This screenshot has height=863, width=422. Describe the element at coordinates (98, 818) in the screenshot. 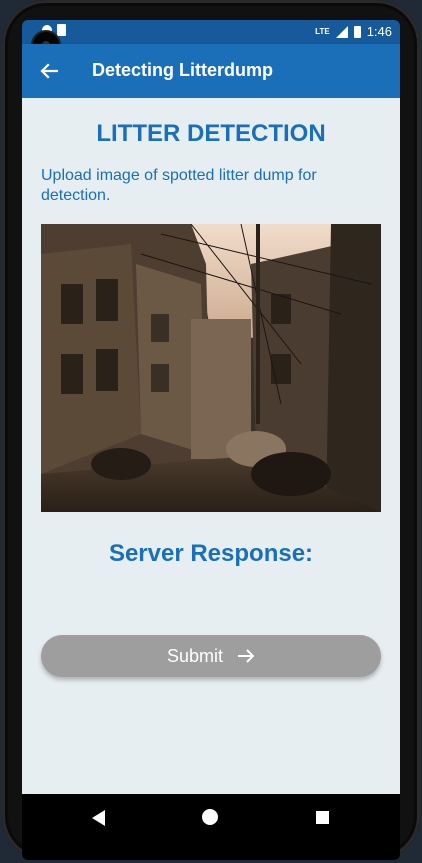

I see `back-triangle-icon` at that location.